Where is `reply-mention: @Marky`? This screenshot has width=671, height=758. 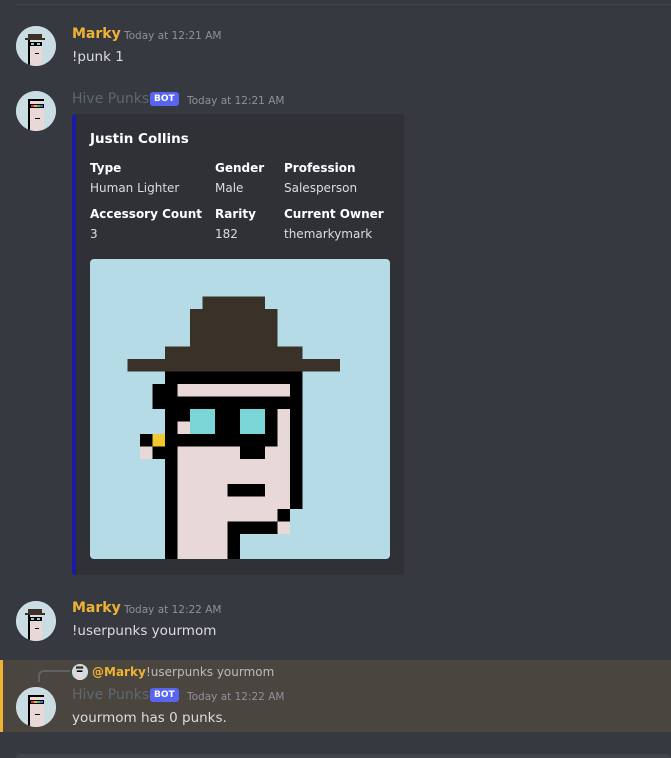 reply-mention: @Marky is located at coordinates (119, 672).